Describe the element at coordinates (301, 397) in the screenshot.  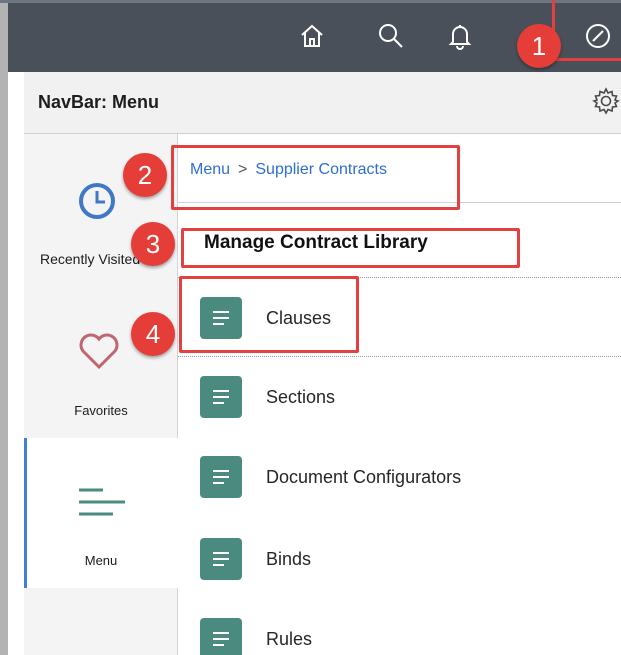
I see `list-item-label: Sections` at that location.